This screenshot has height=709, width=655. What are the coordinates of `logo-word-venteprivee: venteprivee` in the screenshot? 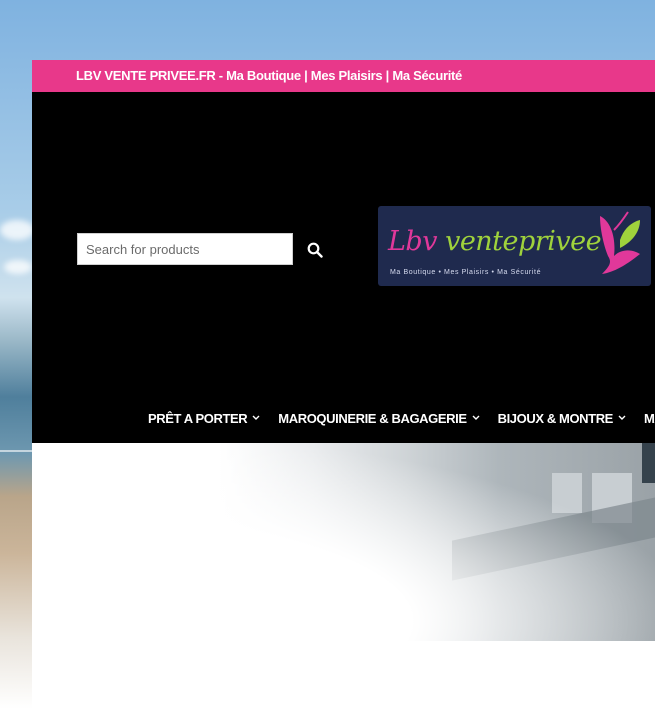 It's located at (523, 241).